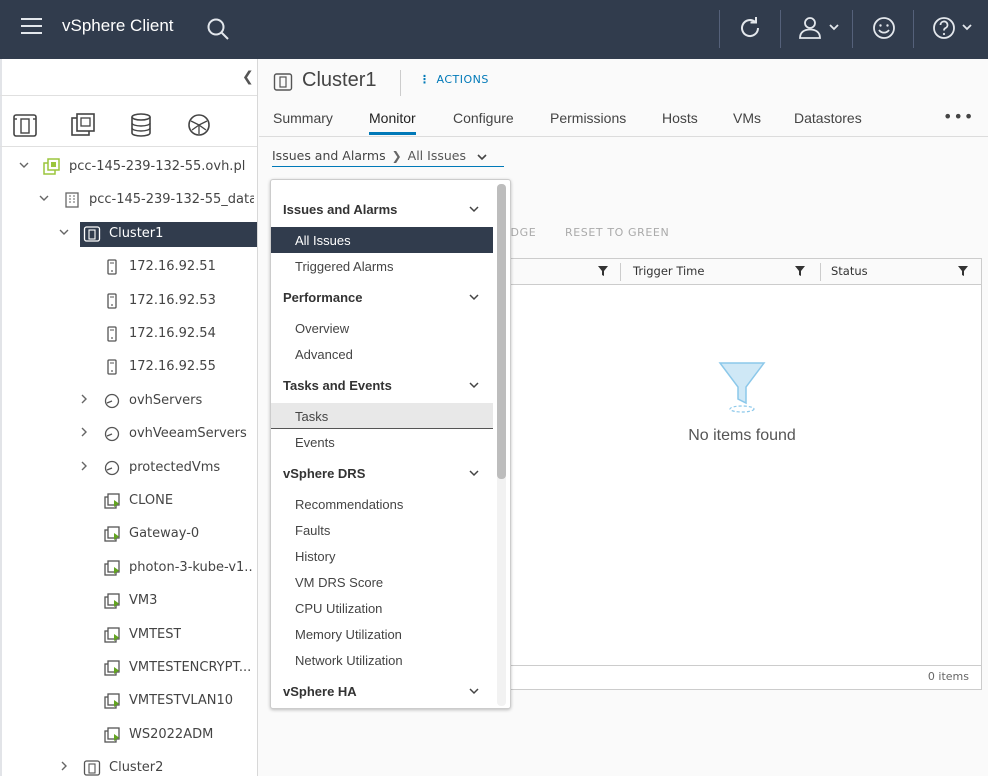 The height and width of the screenshot is (776, 988). Describe the element at coordinates (437, 155) in the screenshot. I see `breadcrumb-current: All Issues` at that location.